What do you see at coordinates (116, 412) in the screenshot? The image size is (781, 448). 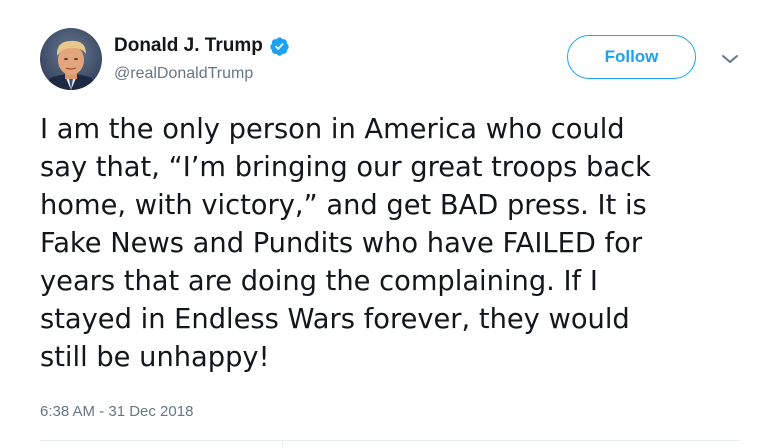 I see `tweet-timestamp: 6:38 AM - 31 Dec 2018` at bounding box center [116, 412].